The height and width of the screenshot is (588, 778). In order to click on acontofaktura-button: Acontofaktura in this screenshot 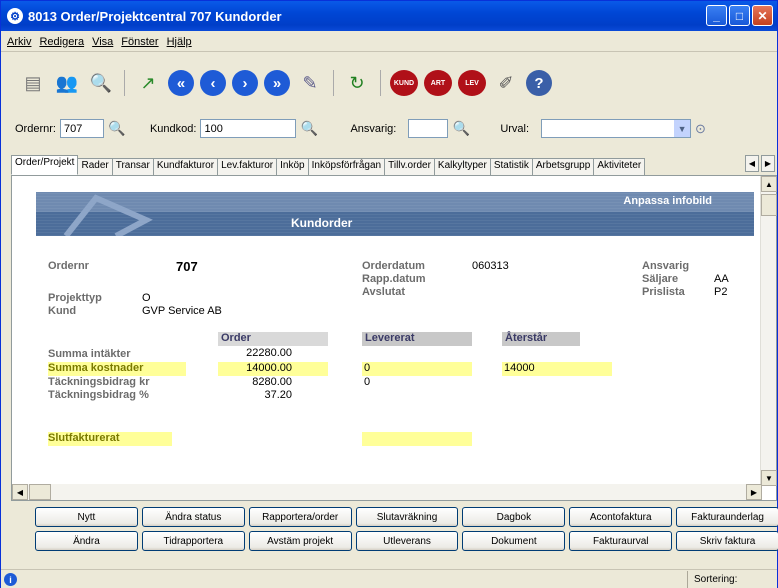, I will do `click(621, 517)`.